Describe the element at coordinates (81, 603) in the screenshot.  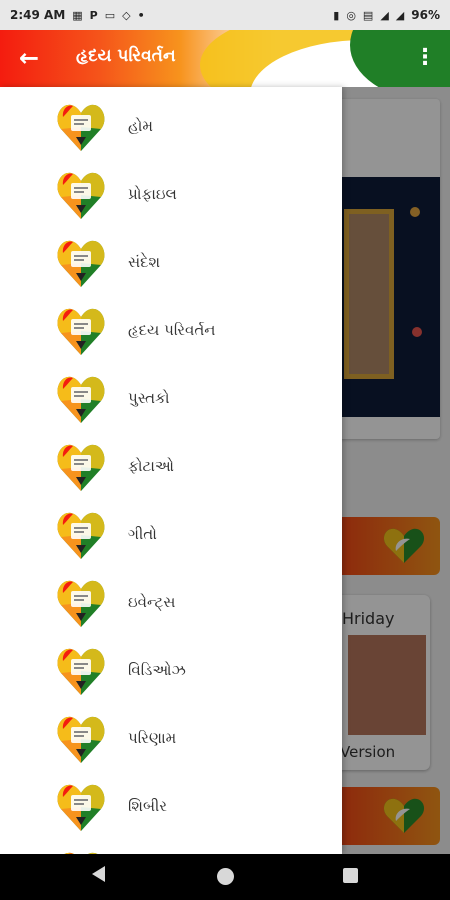
I see `events-icon` at that location.